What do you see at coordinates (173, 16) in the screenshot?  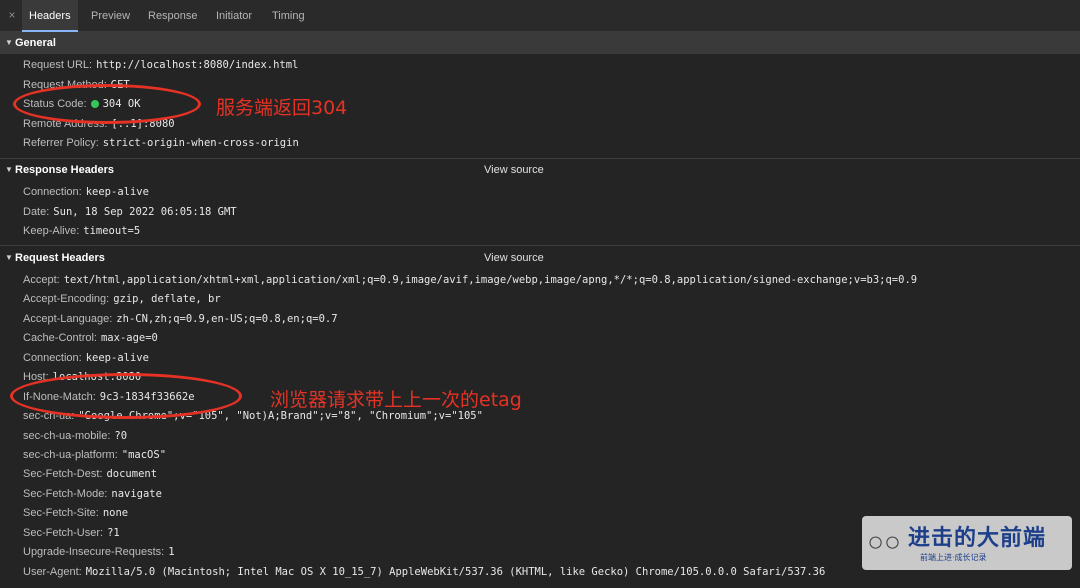 I see `tab-response: Response` at bounding box center [173, 16].